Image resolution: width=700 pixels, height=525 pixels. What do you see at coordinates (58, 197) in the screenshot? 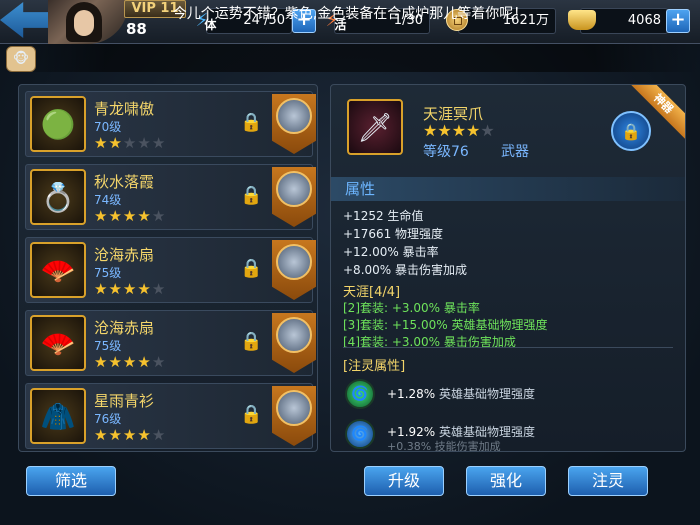
I see `gold-ring-icon: 💍` at bounding box center [58, 197].